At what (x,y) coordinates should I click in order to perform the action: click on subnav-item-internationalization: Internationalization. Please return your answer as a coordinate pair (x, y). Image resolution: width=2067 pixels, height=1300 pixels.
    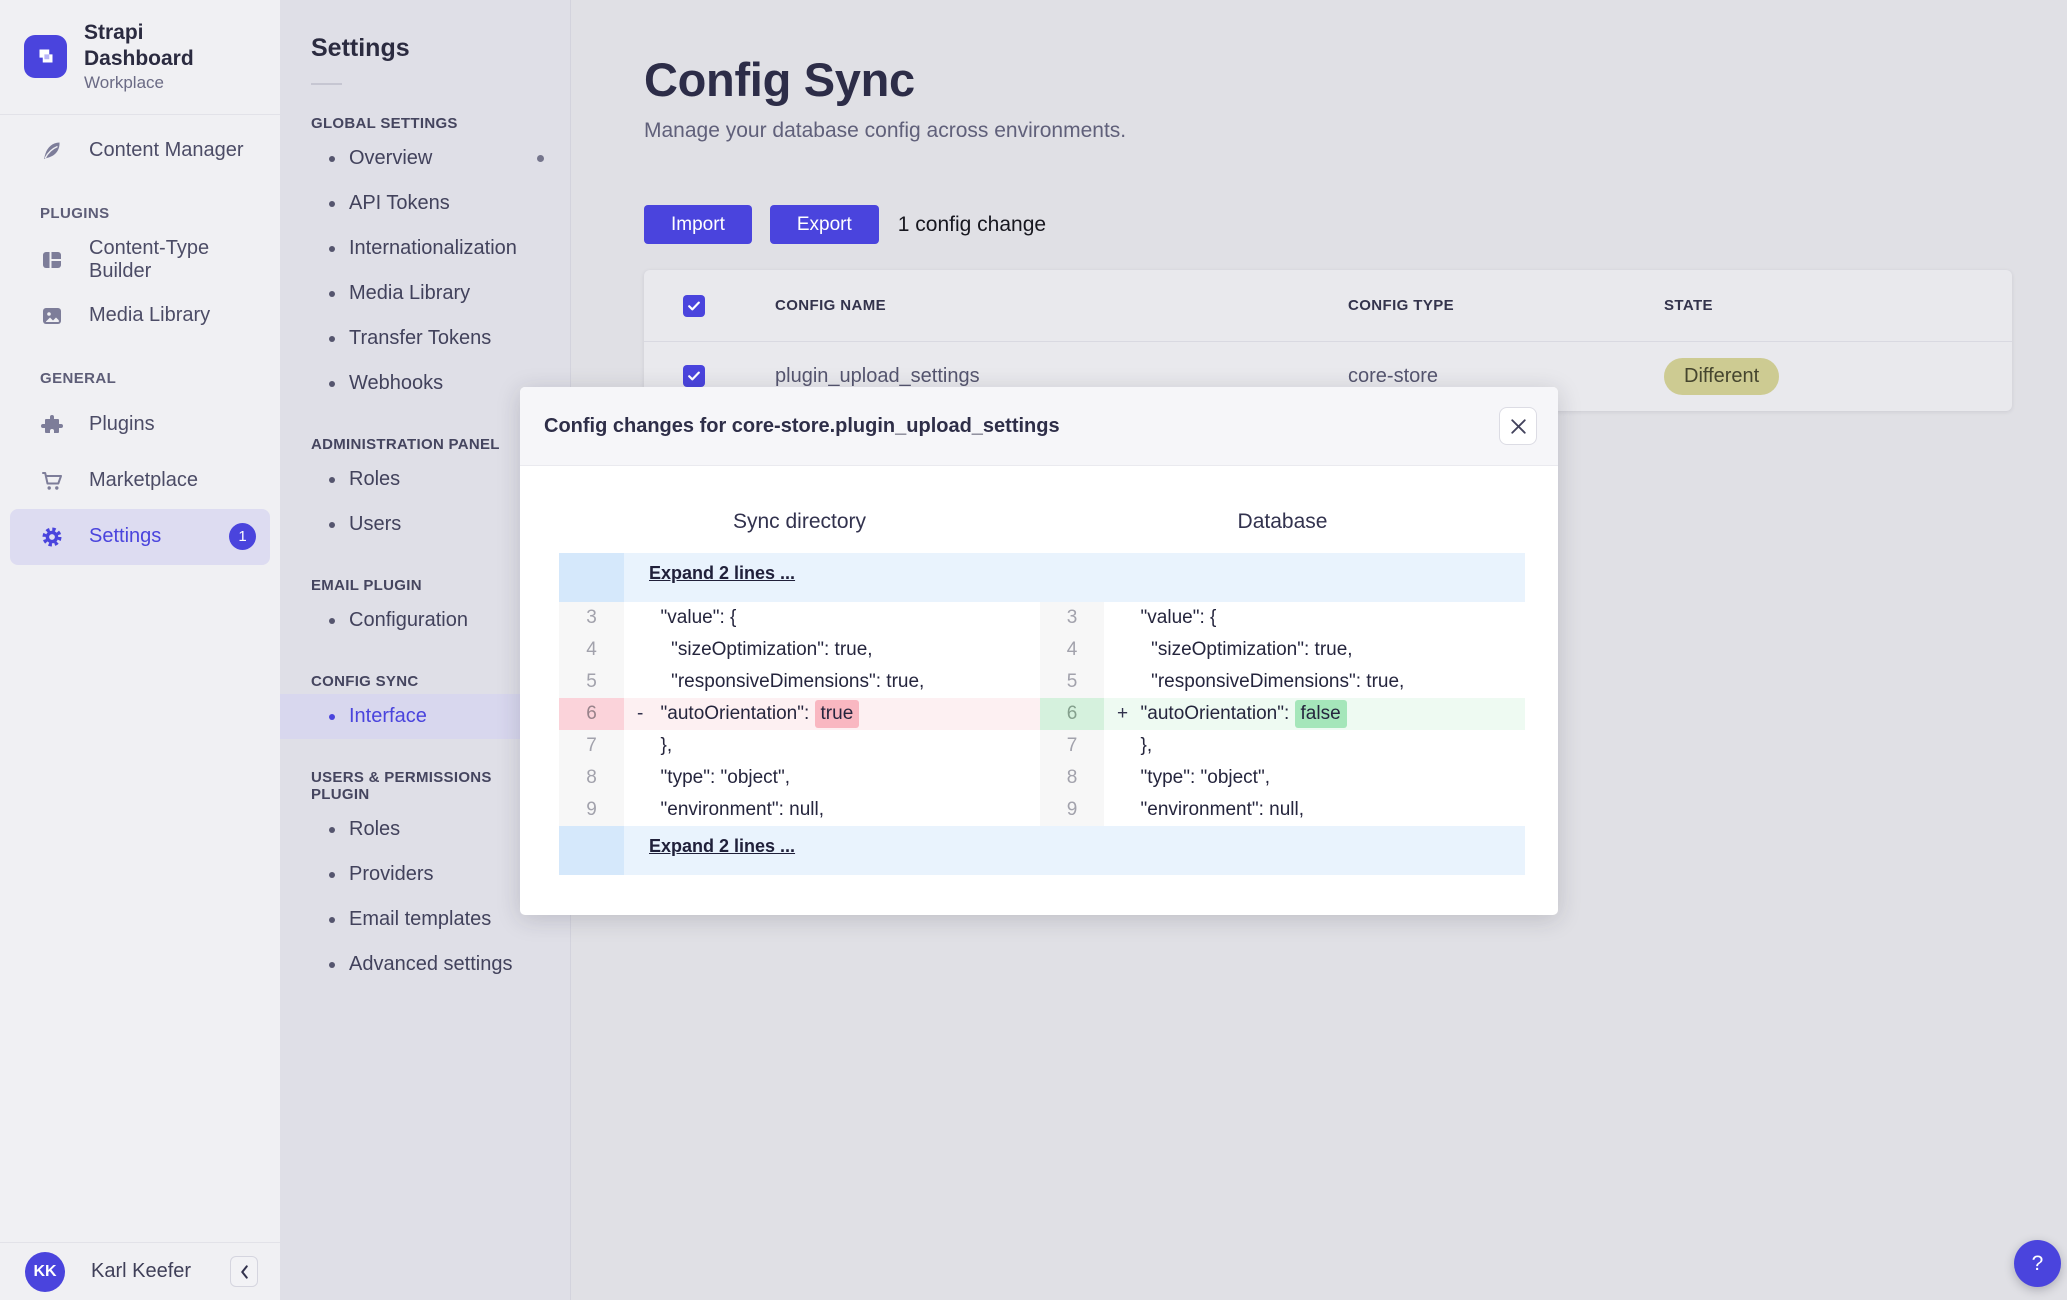
    Looking at the image, I should click on (425, 248).